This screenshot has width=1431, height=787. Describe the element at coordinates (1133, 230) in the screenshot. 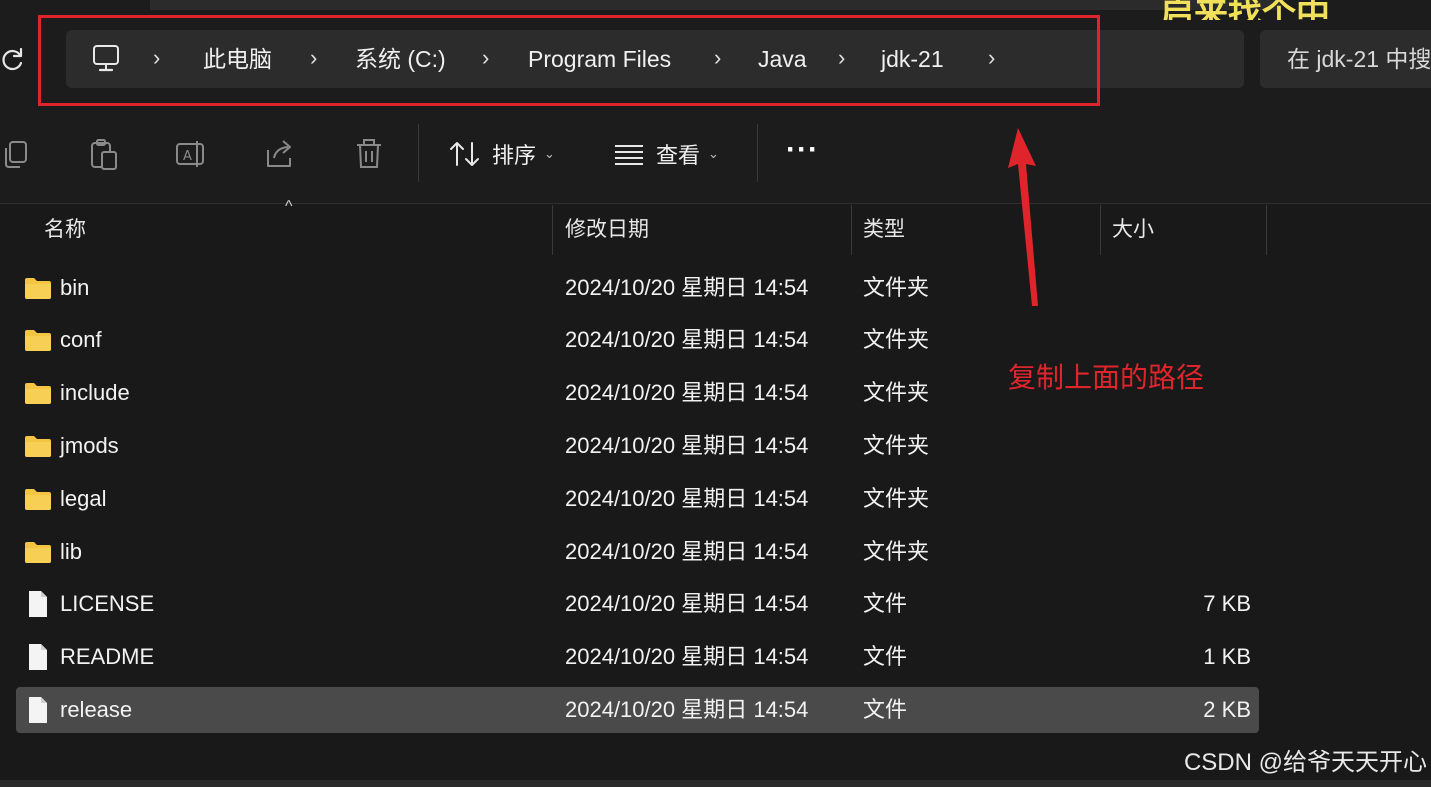

I see `column-header-size: 大小` at that location.